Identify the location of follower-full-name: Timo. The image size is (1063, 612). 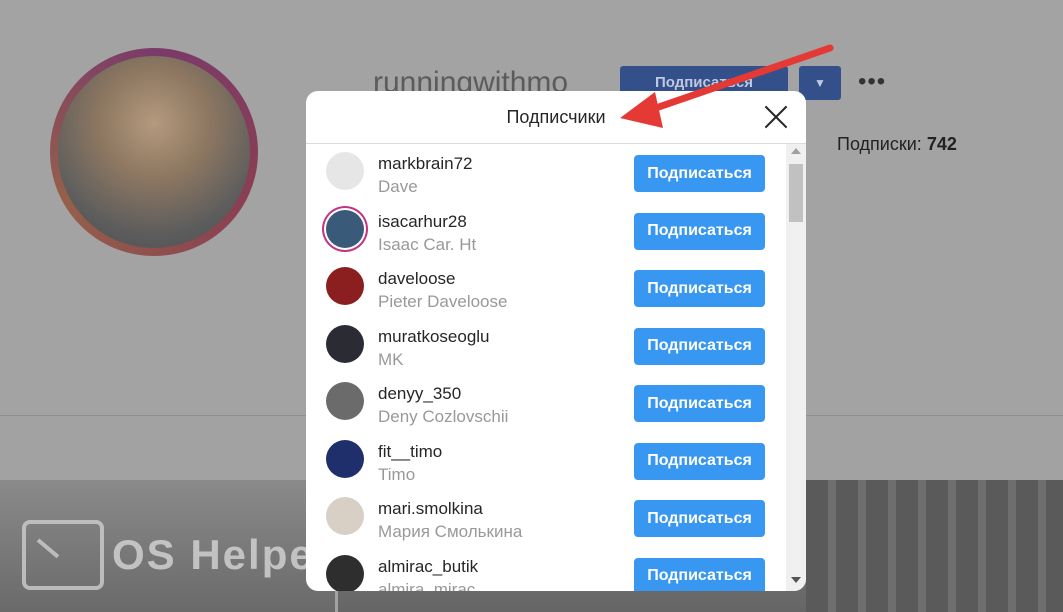
(397, 474).